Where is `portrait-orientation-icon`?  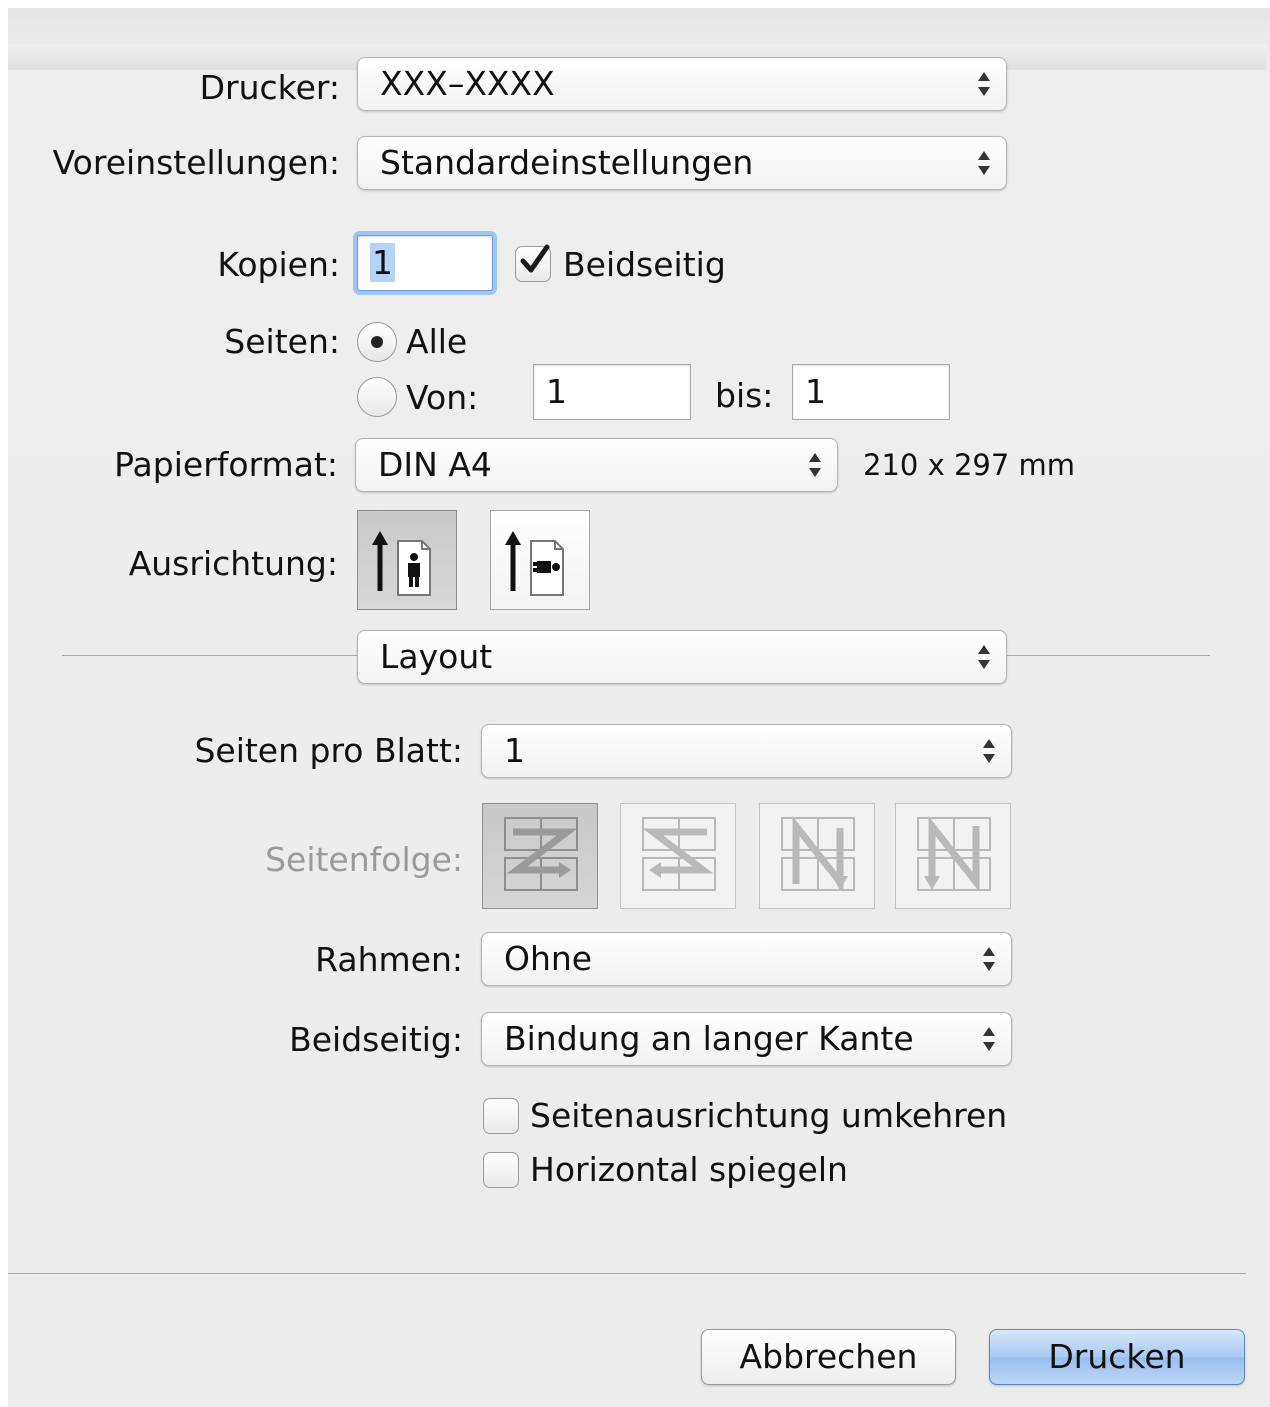 portrait-orientation-icon is located at coordinates (401, 563).